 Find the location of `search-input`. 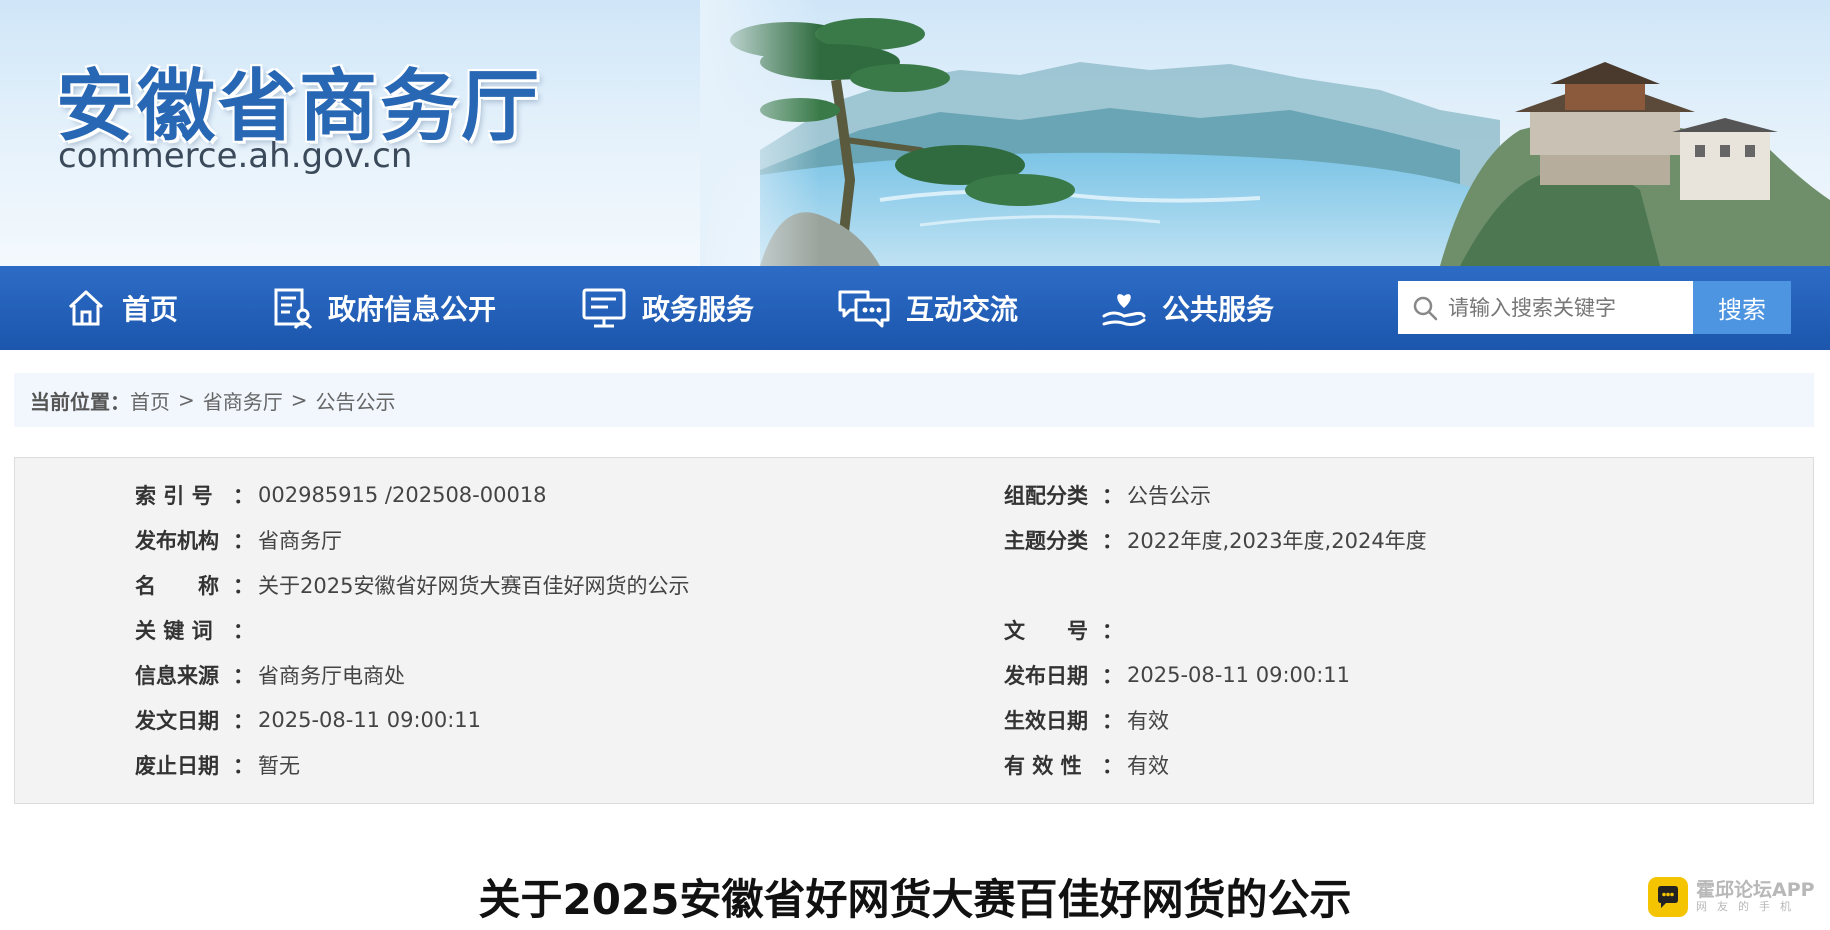

search-input is located at coordinates (1568, 307).